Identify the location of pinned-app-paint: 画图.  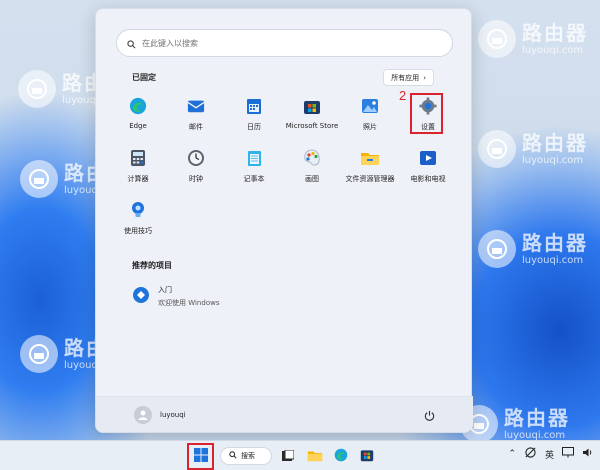
(312, 168).